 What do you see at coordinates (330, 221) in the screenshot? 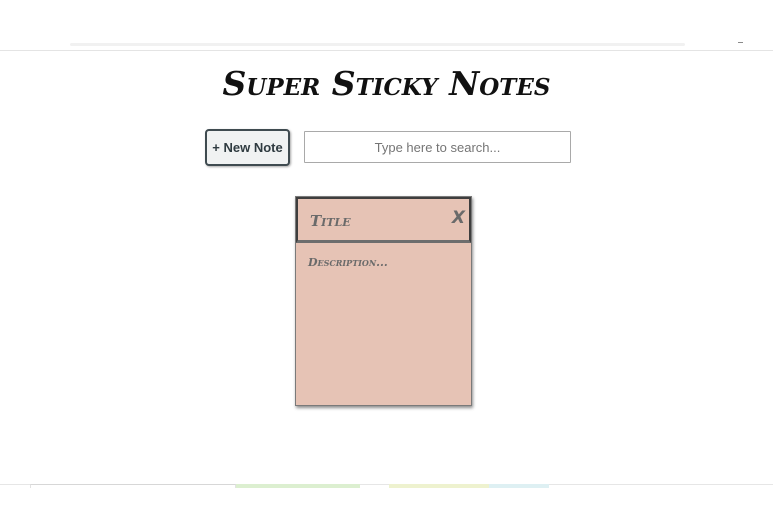
I see `note-title-field: Title` at bounding box center [330, 221].